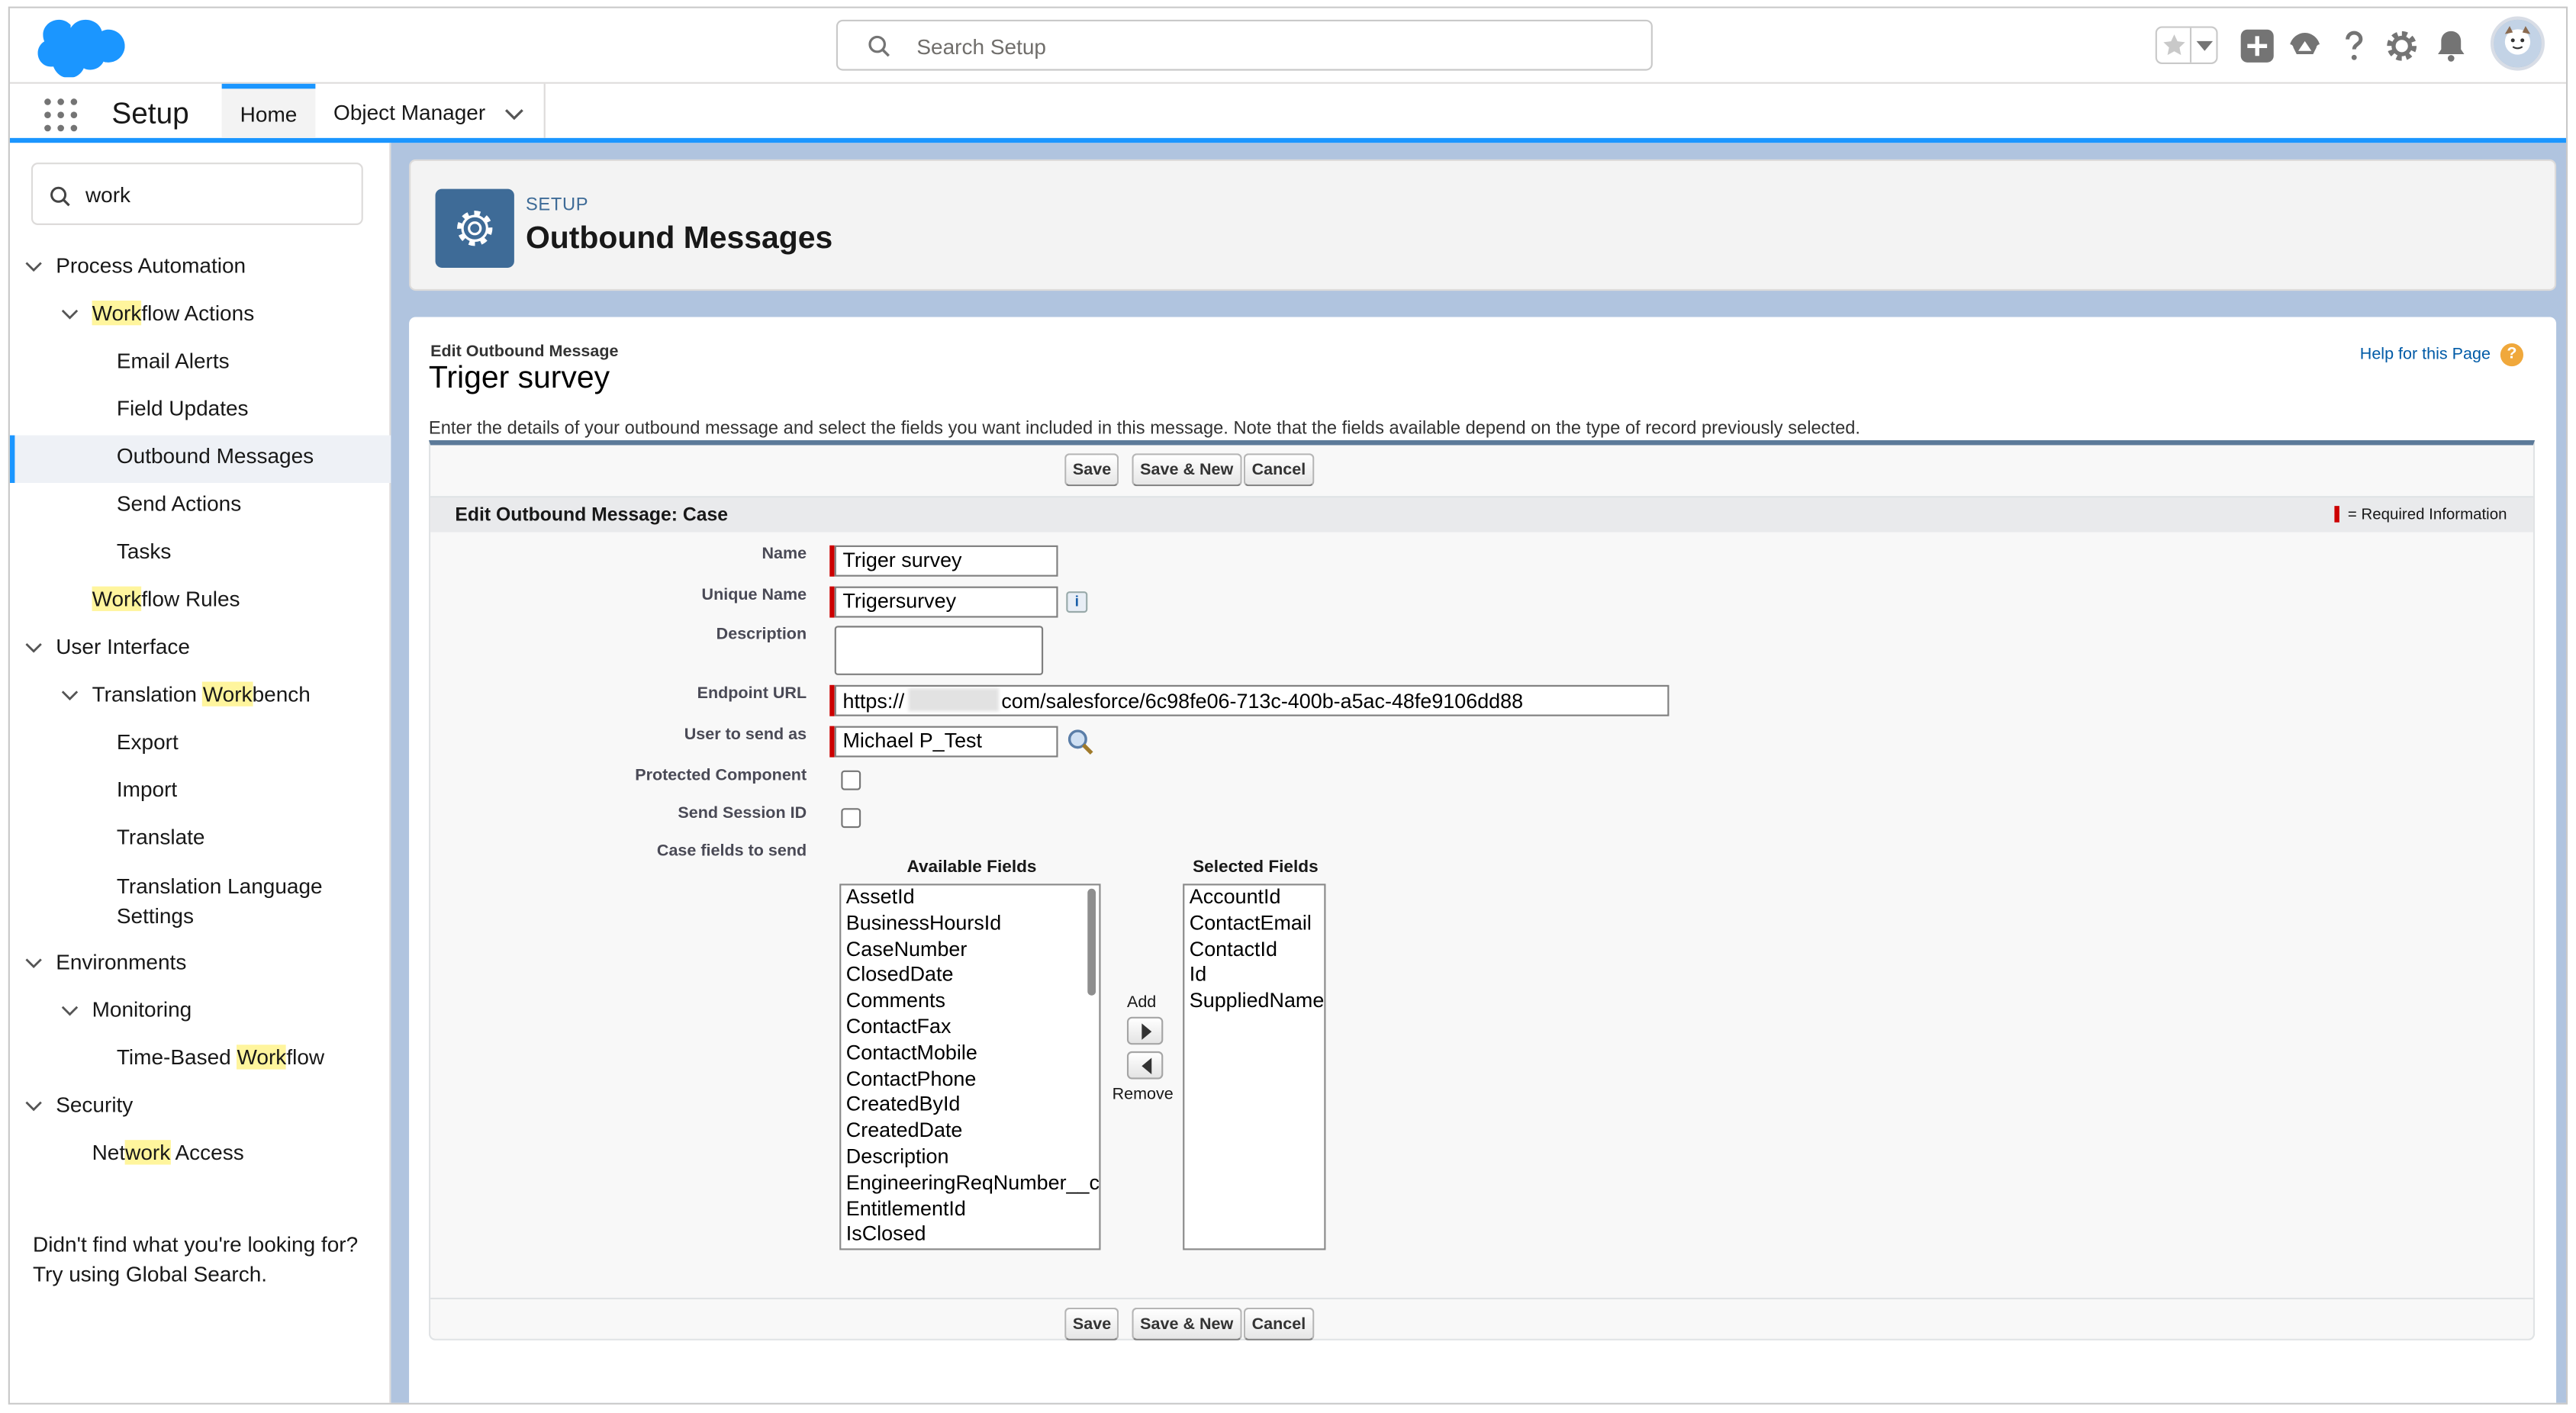 This screenshot has height=1413, width=2576. I want to click on send-session-id-checkbox, so click(851, 818).